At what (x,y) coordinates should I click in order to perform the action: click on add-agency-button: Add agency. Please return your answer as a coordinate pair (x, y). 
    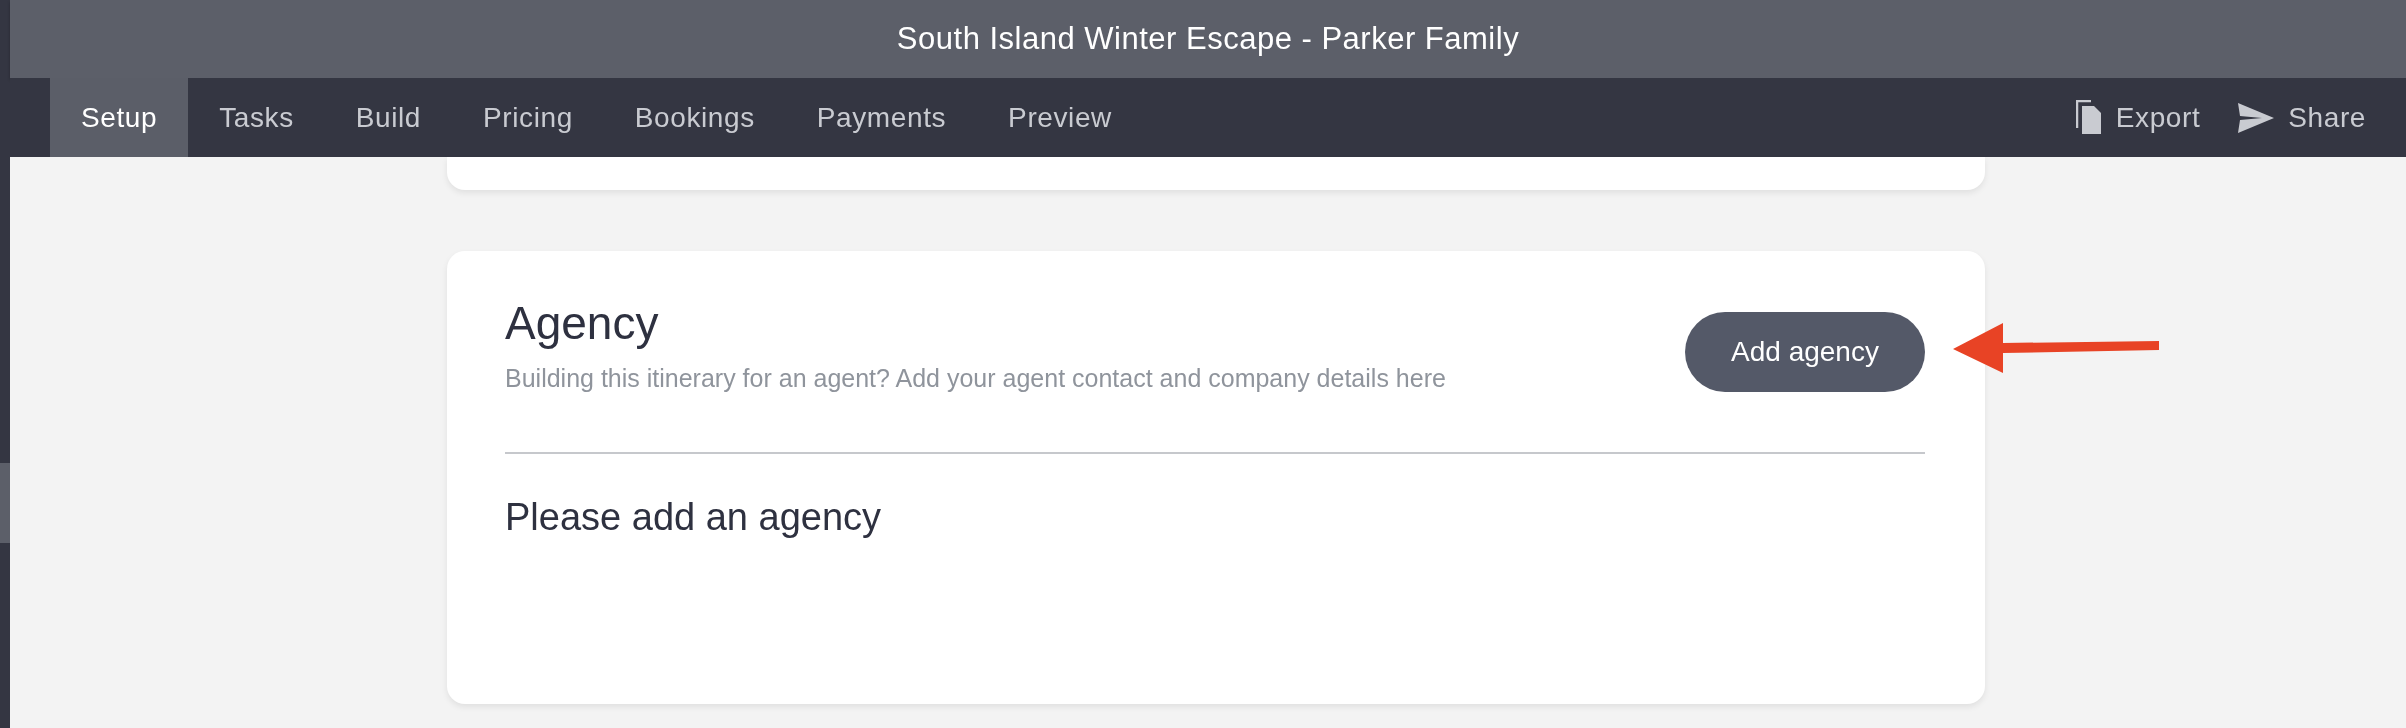
    Looking at the image, I should click on (1805, 352).